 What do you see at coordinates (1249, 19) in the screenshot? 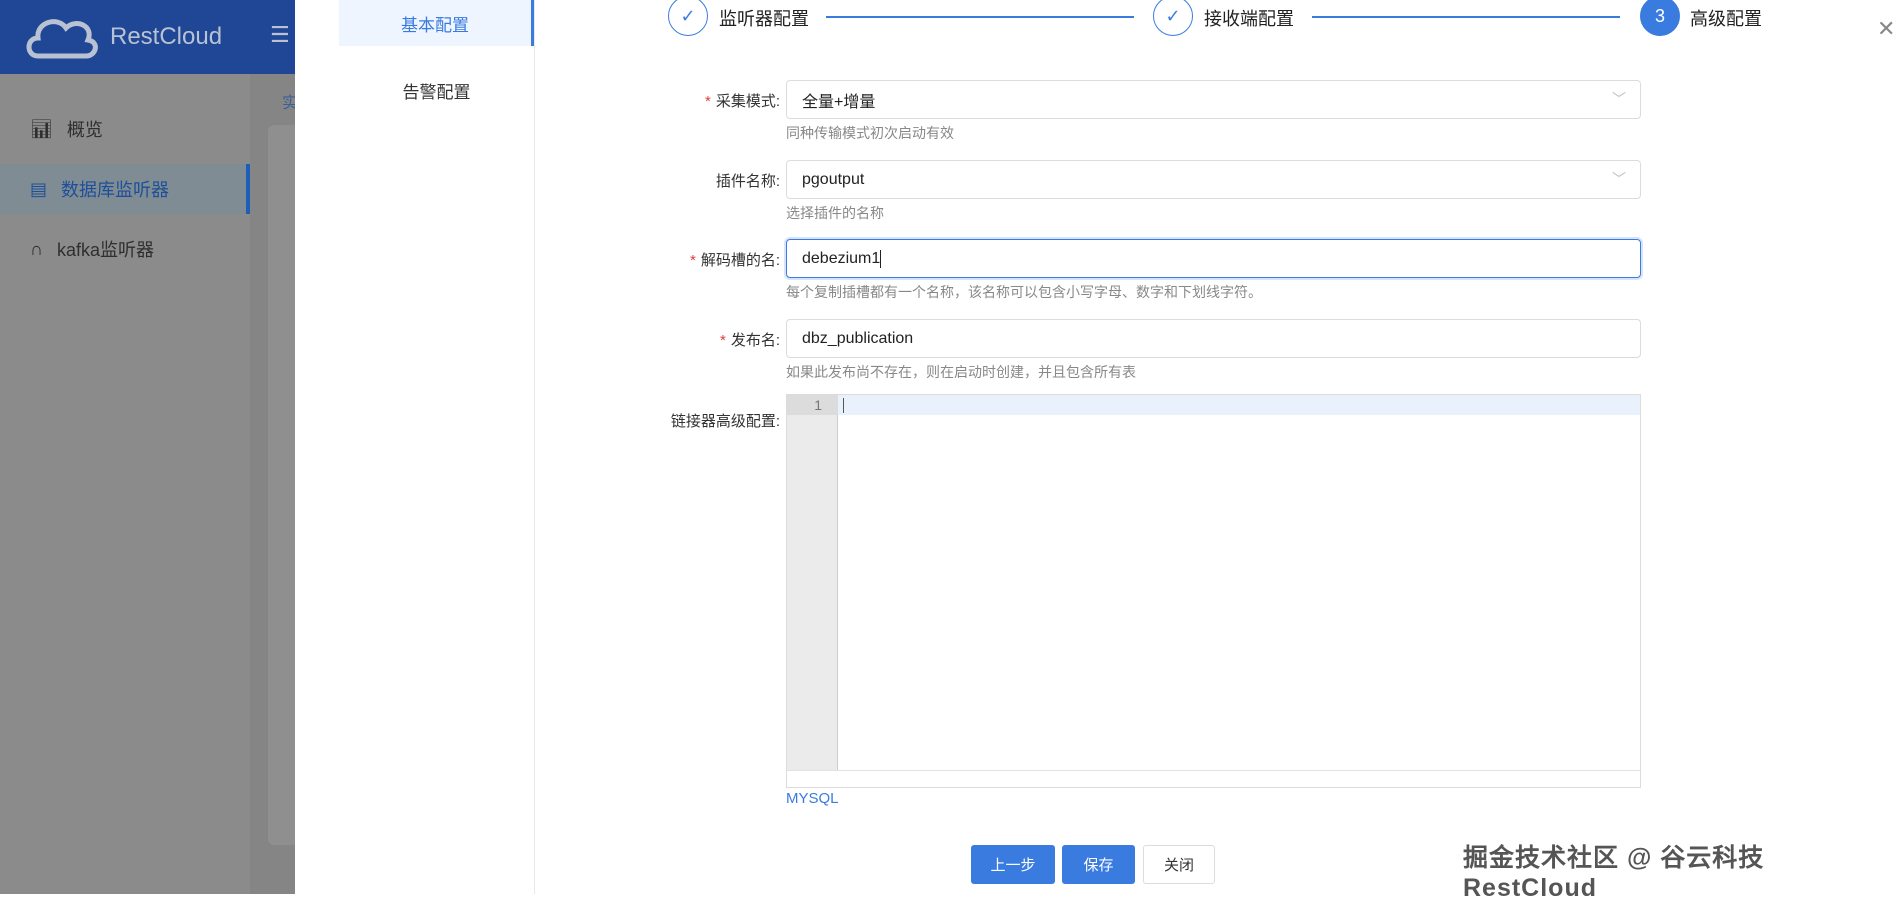
I see `step-label: 接收端配置` at bounding box center [1249, 19].